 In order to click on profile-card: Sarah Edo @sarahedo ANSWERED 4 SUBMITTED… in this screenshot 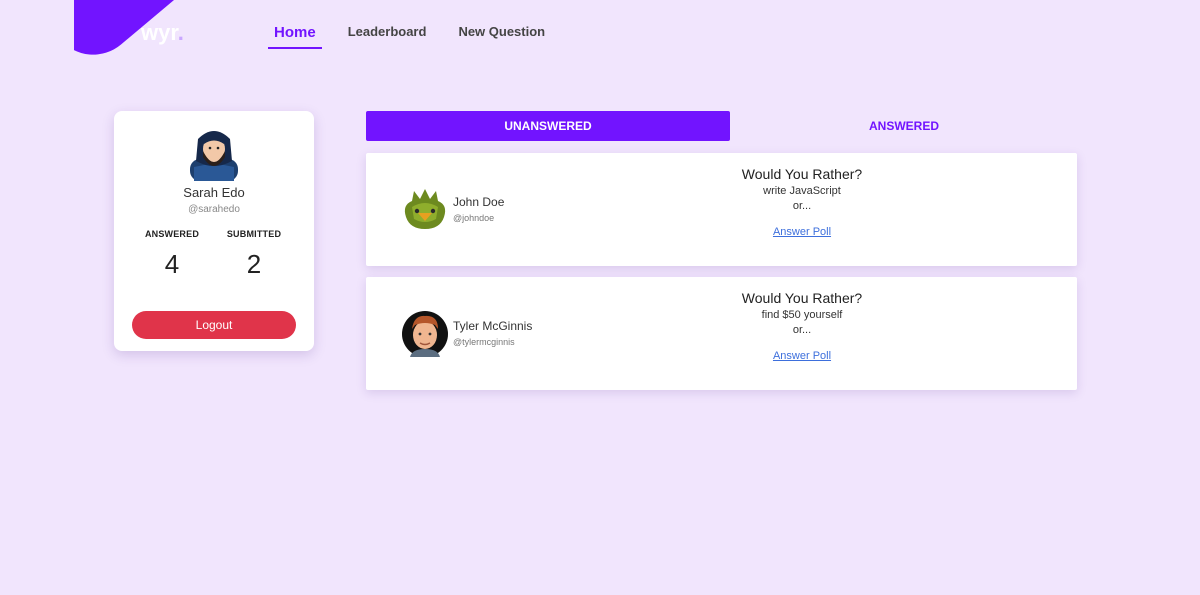, I will do `click(214, 231)`.